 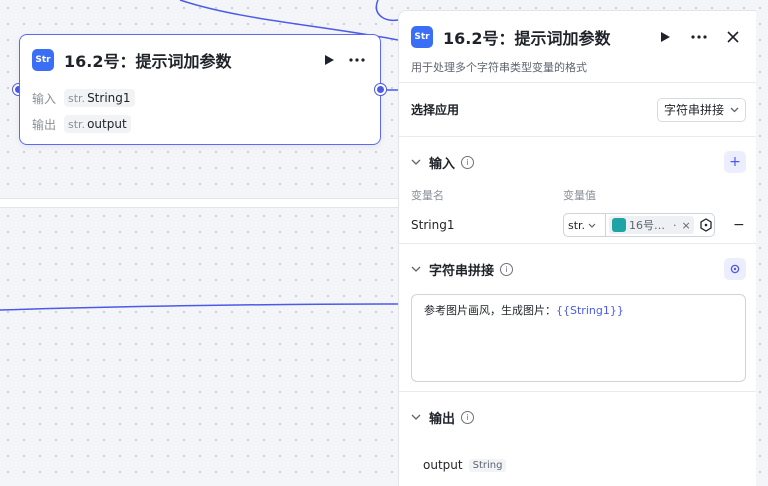 I want to click on gear-icon, so click(x=735, y=269).